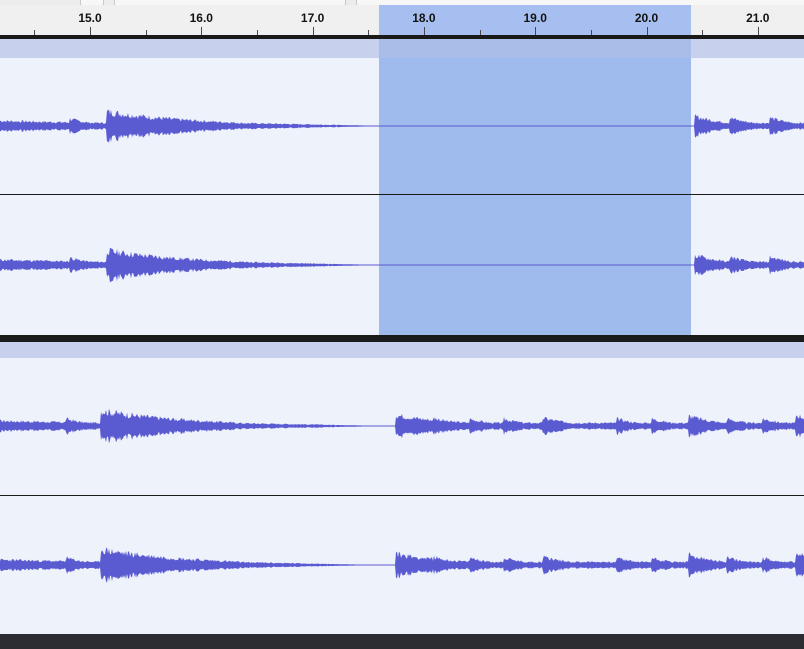 Image resolution: width=804 pixels, height=649 pixels. What do you see at coordinates (312, 18) in the screenshot?
I see `ruler-label: 17.0` at bounding box center [312, 18].